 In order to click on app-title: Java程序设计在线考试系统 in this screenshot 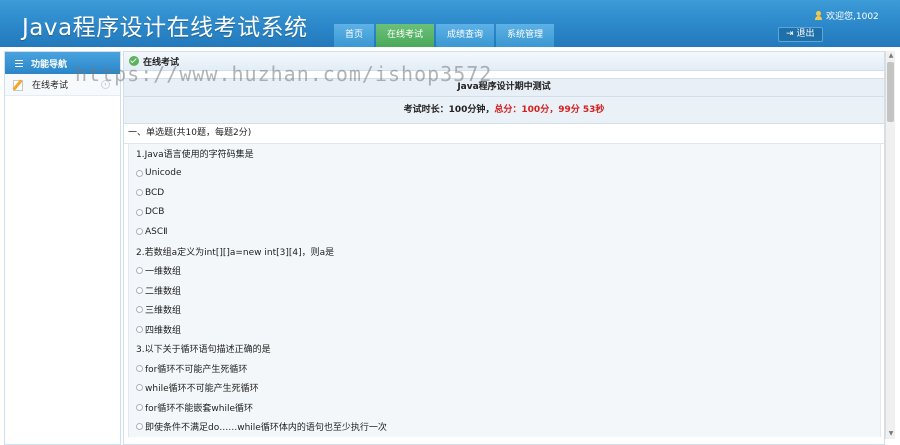, I will do `click(165, 28)`.